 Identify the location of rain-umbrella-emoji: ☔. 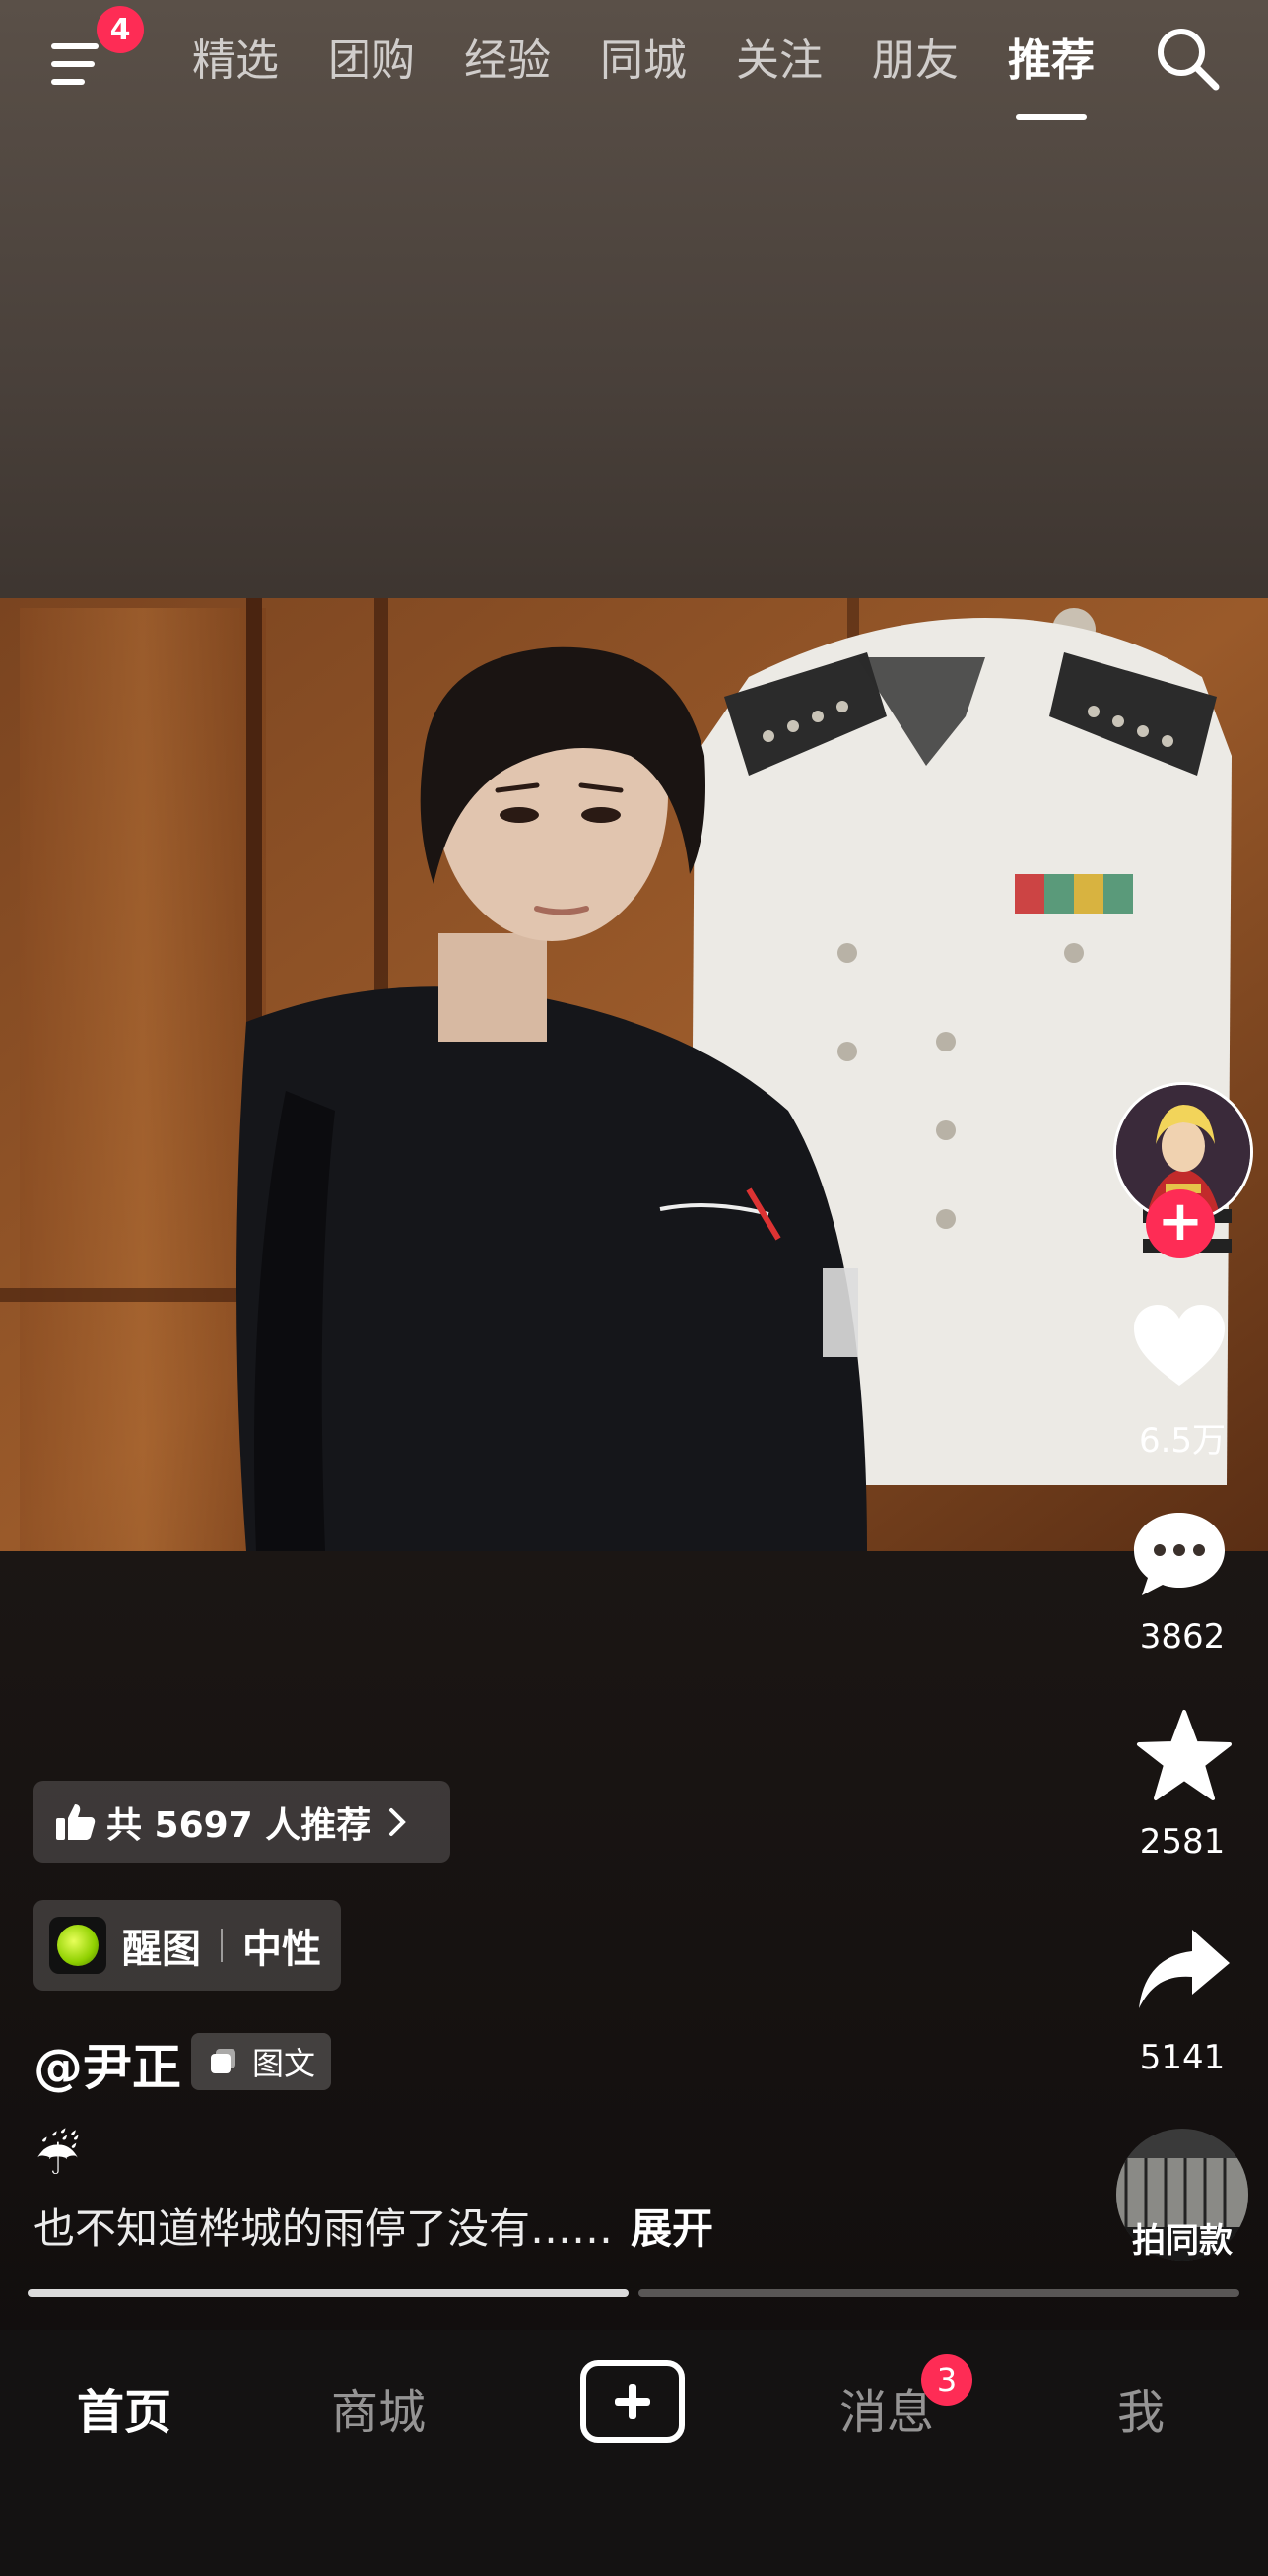
(57, 2158).